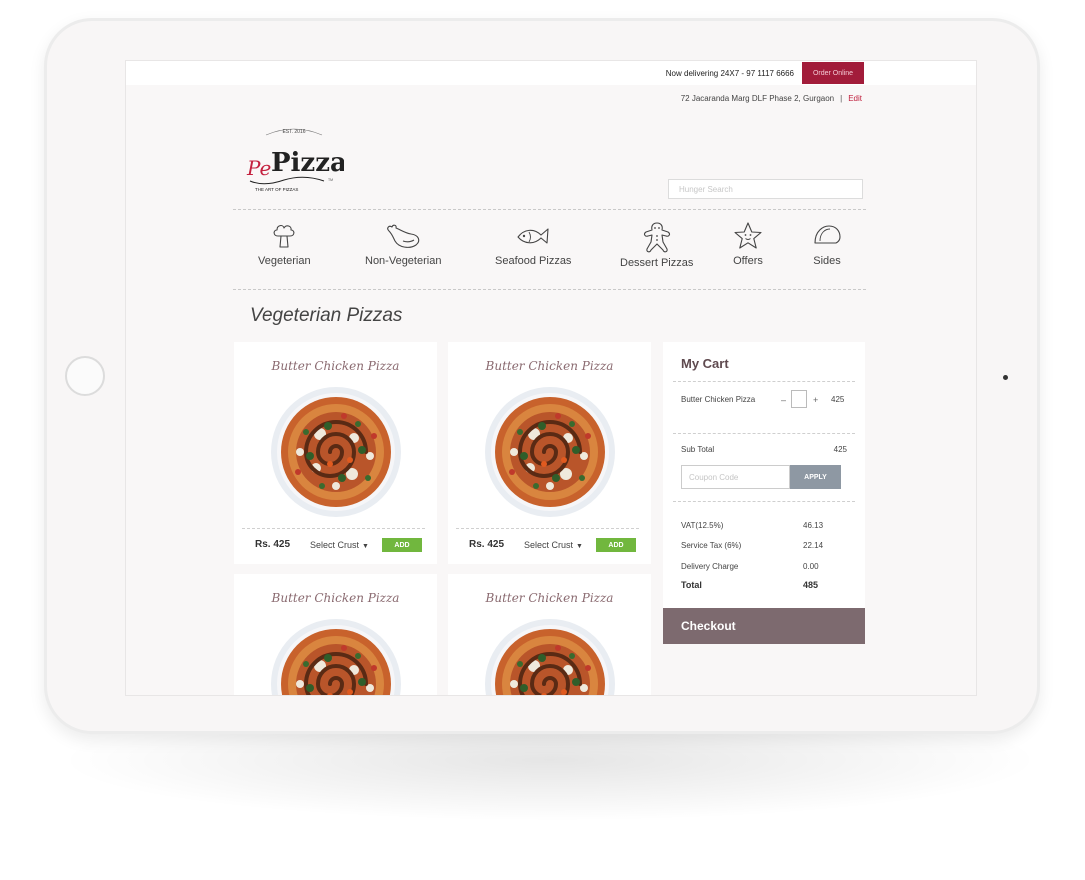  What do you see at coordinates (735, 477) in the screenshot?
I see `coupon-code-input` at bounding box center [735, 477].